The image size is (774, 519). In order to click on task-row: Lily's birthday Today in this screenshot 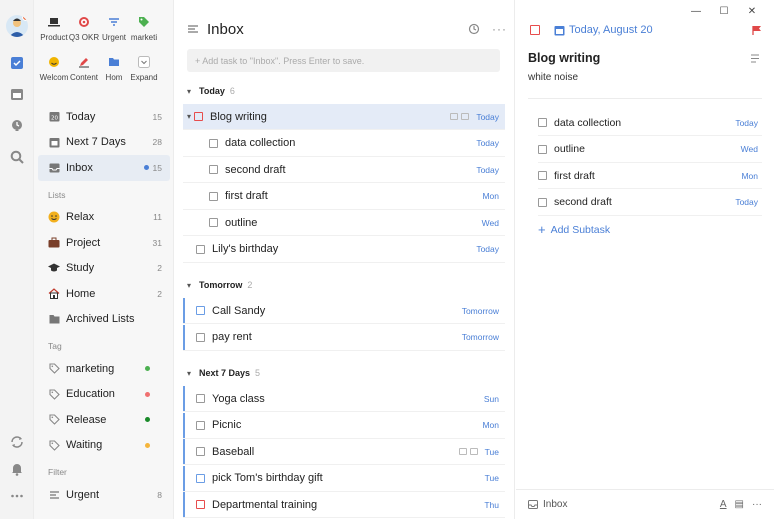, I will do `click(344, 250)`.